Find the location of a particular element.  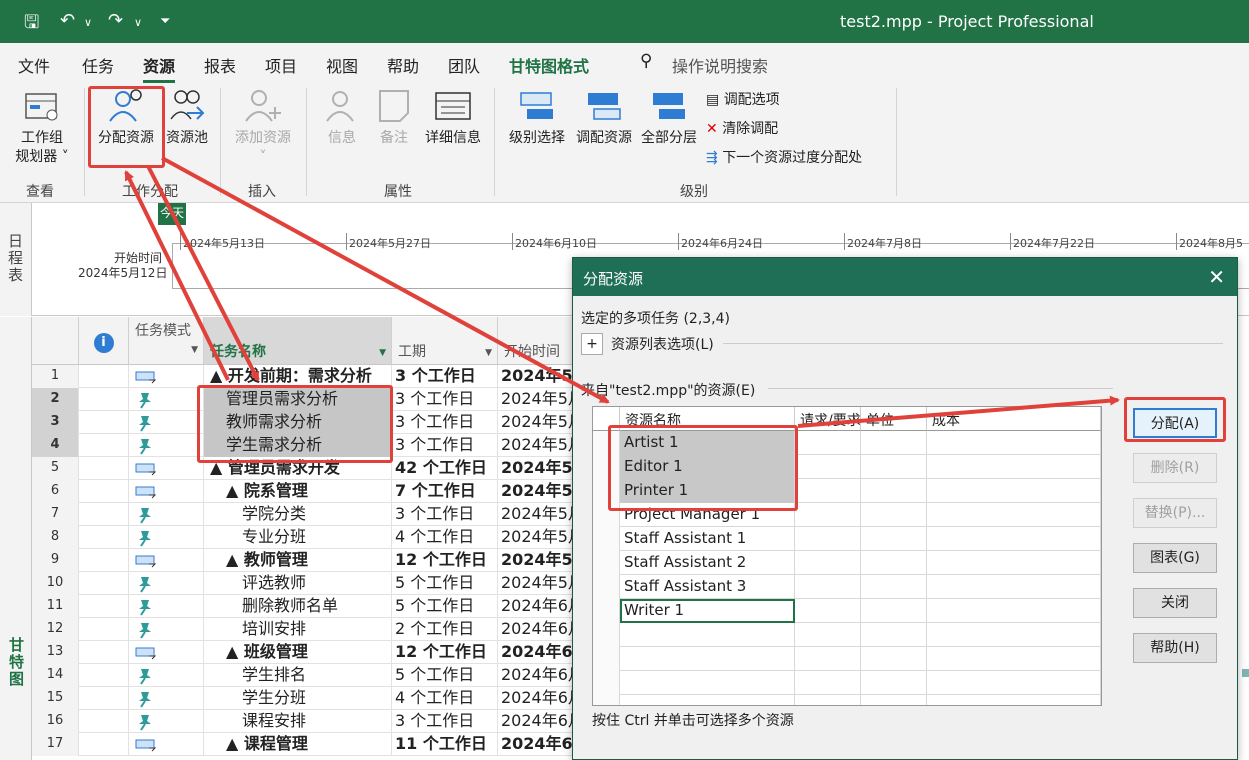

save-icon: 🖫 is located at coordinates (31, 25).